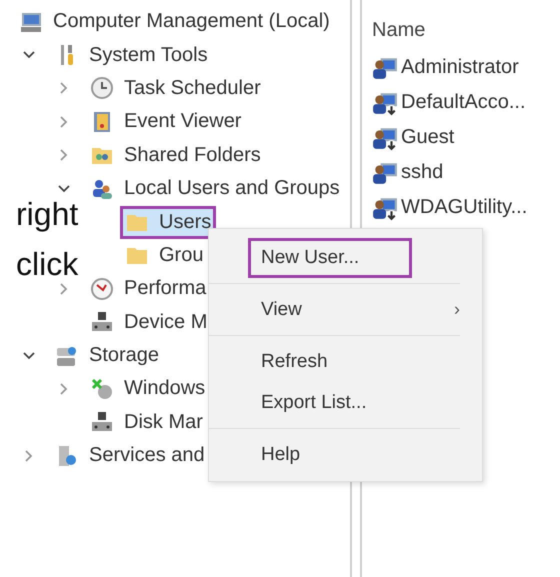 This screenshot has height=577, width=560. Describe the element at coordinates (161, 89) in the screenshot. I see `tree-item: Task Scheduler` at that location.